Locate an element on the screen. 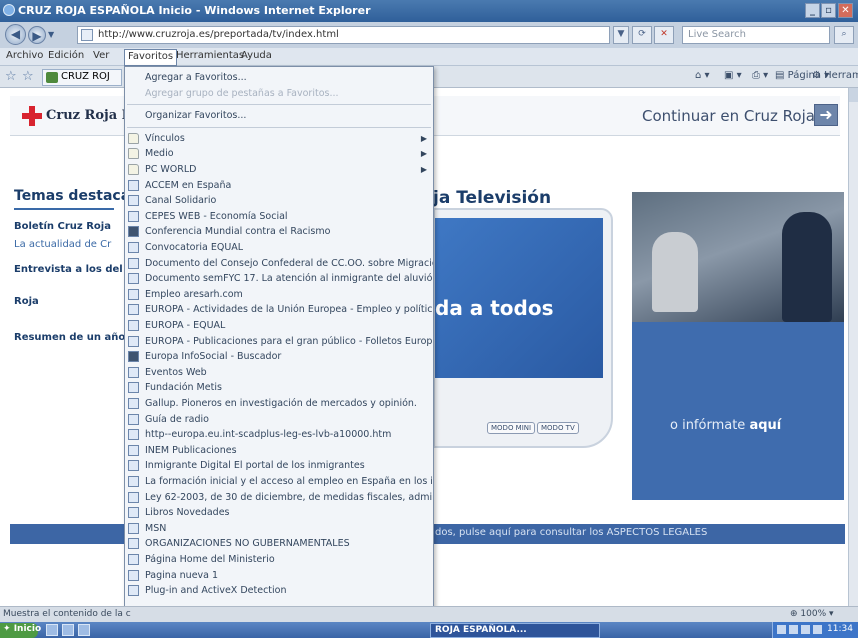 Image resolution: width=858 pixels, height=638 pixels. stop-icon: ✕ is located at coordinates (664, 35).